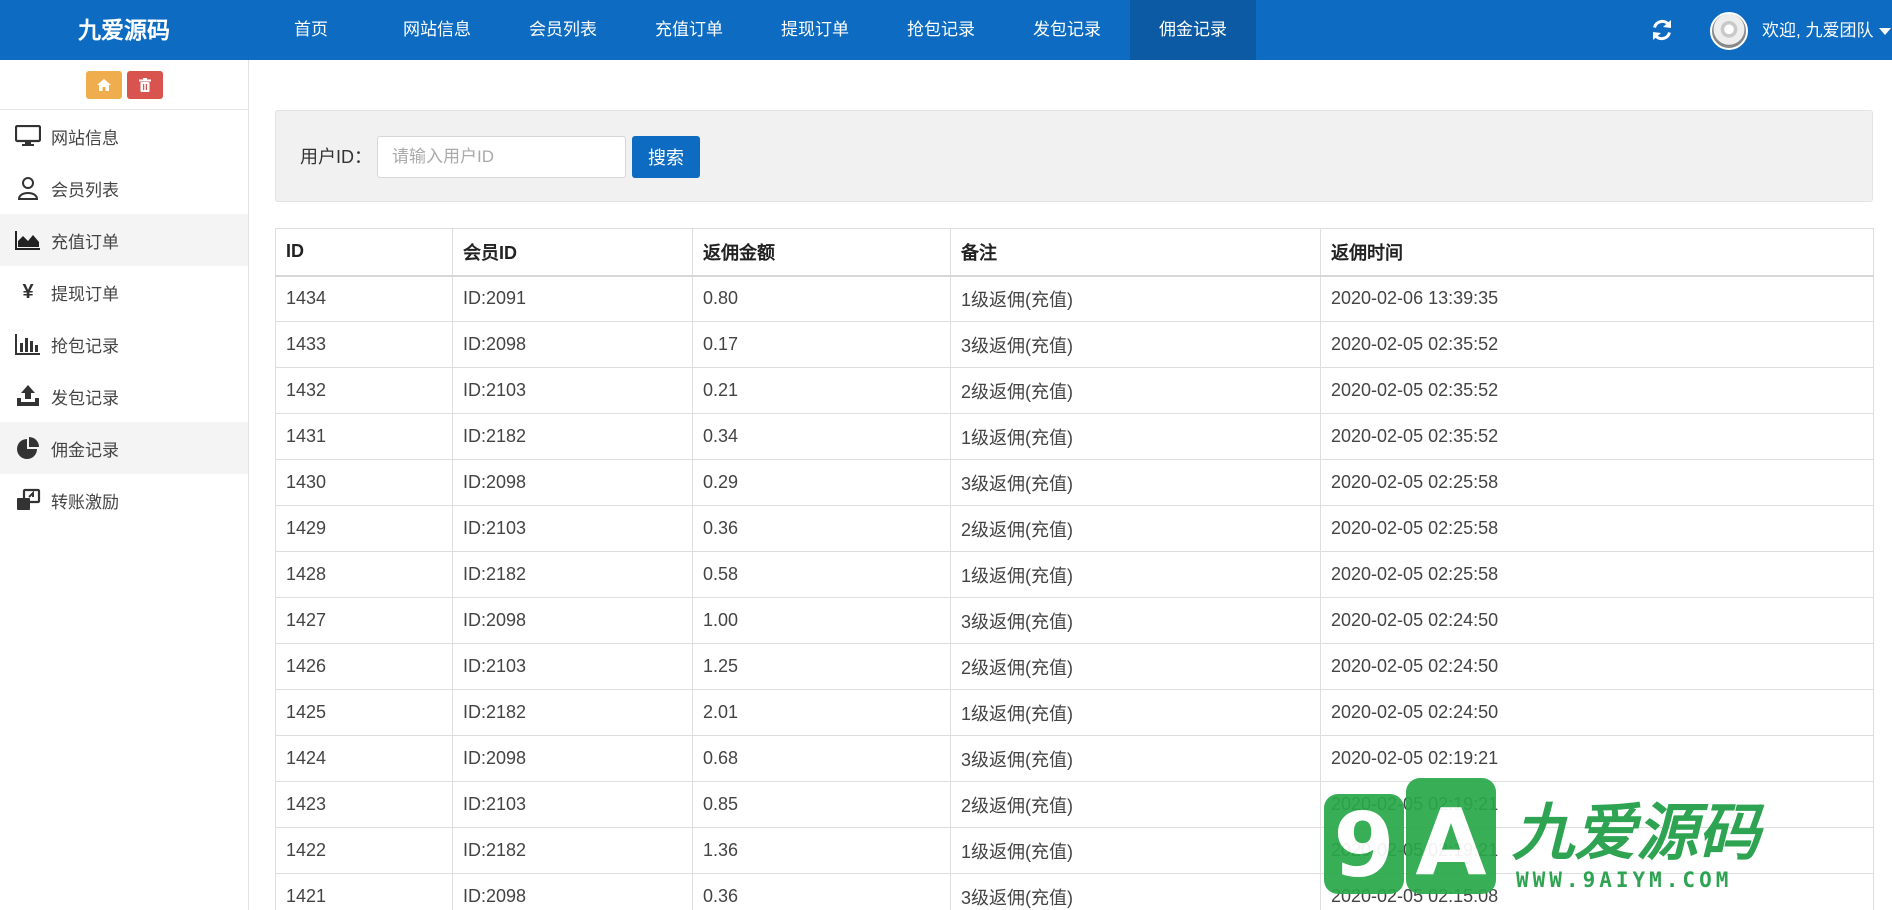  Describe the element at coordinates (1067, 30) in the screenshot. I see `nav-send-records: 发包记录` at that location.